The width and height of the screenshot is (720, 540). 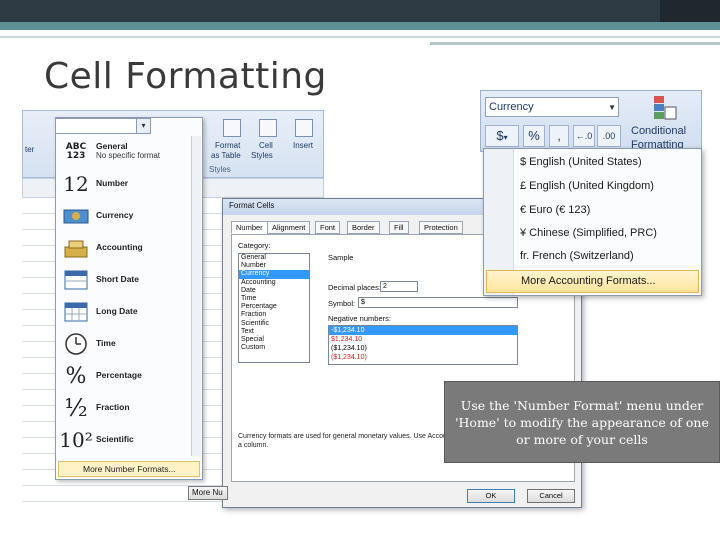 I want to click on ribbon-ter-fragment: ter, so click(x=30, y=149).